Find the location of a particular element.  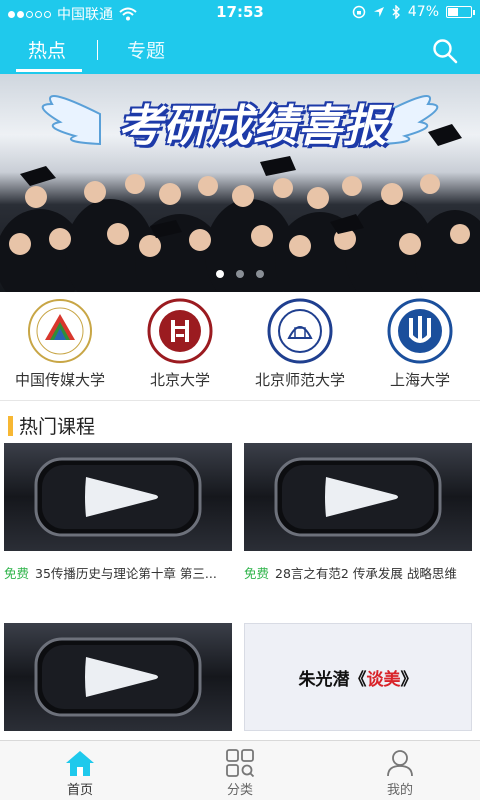

course-thumbnail: 朱光潜《谈美》 is located at coordinates (358, 677).